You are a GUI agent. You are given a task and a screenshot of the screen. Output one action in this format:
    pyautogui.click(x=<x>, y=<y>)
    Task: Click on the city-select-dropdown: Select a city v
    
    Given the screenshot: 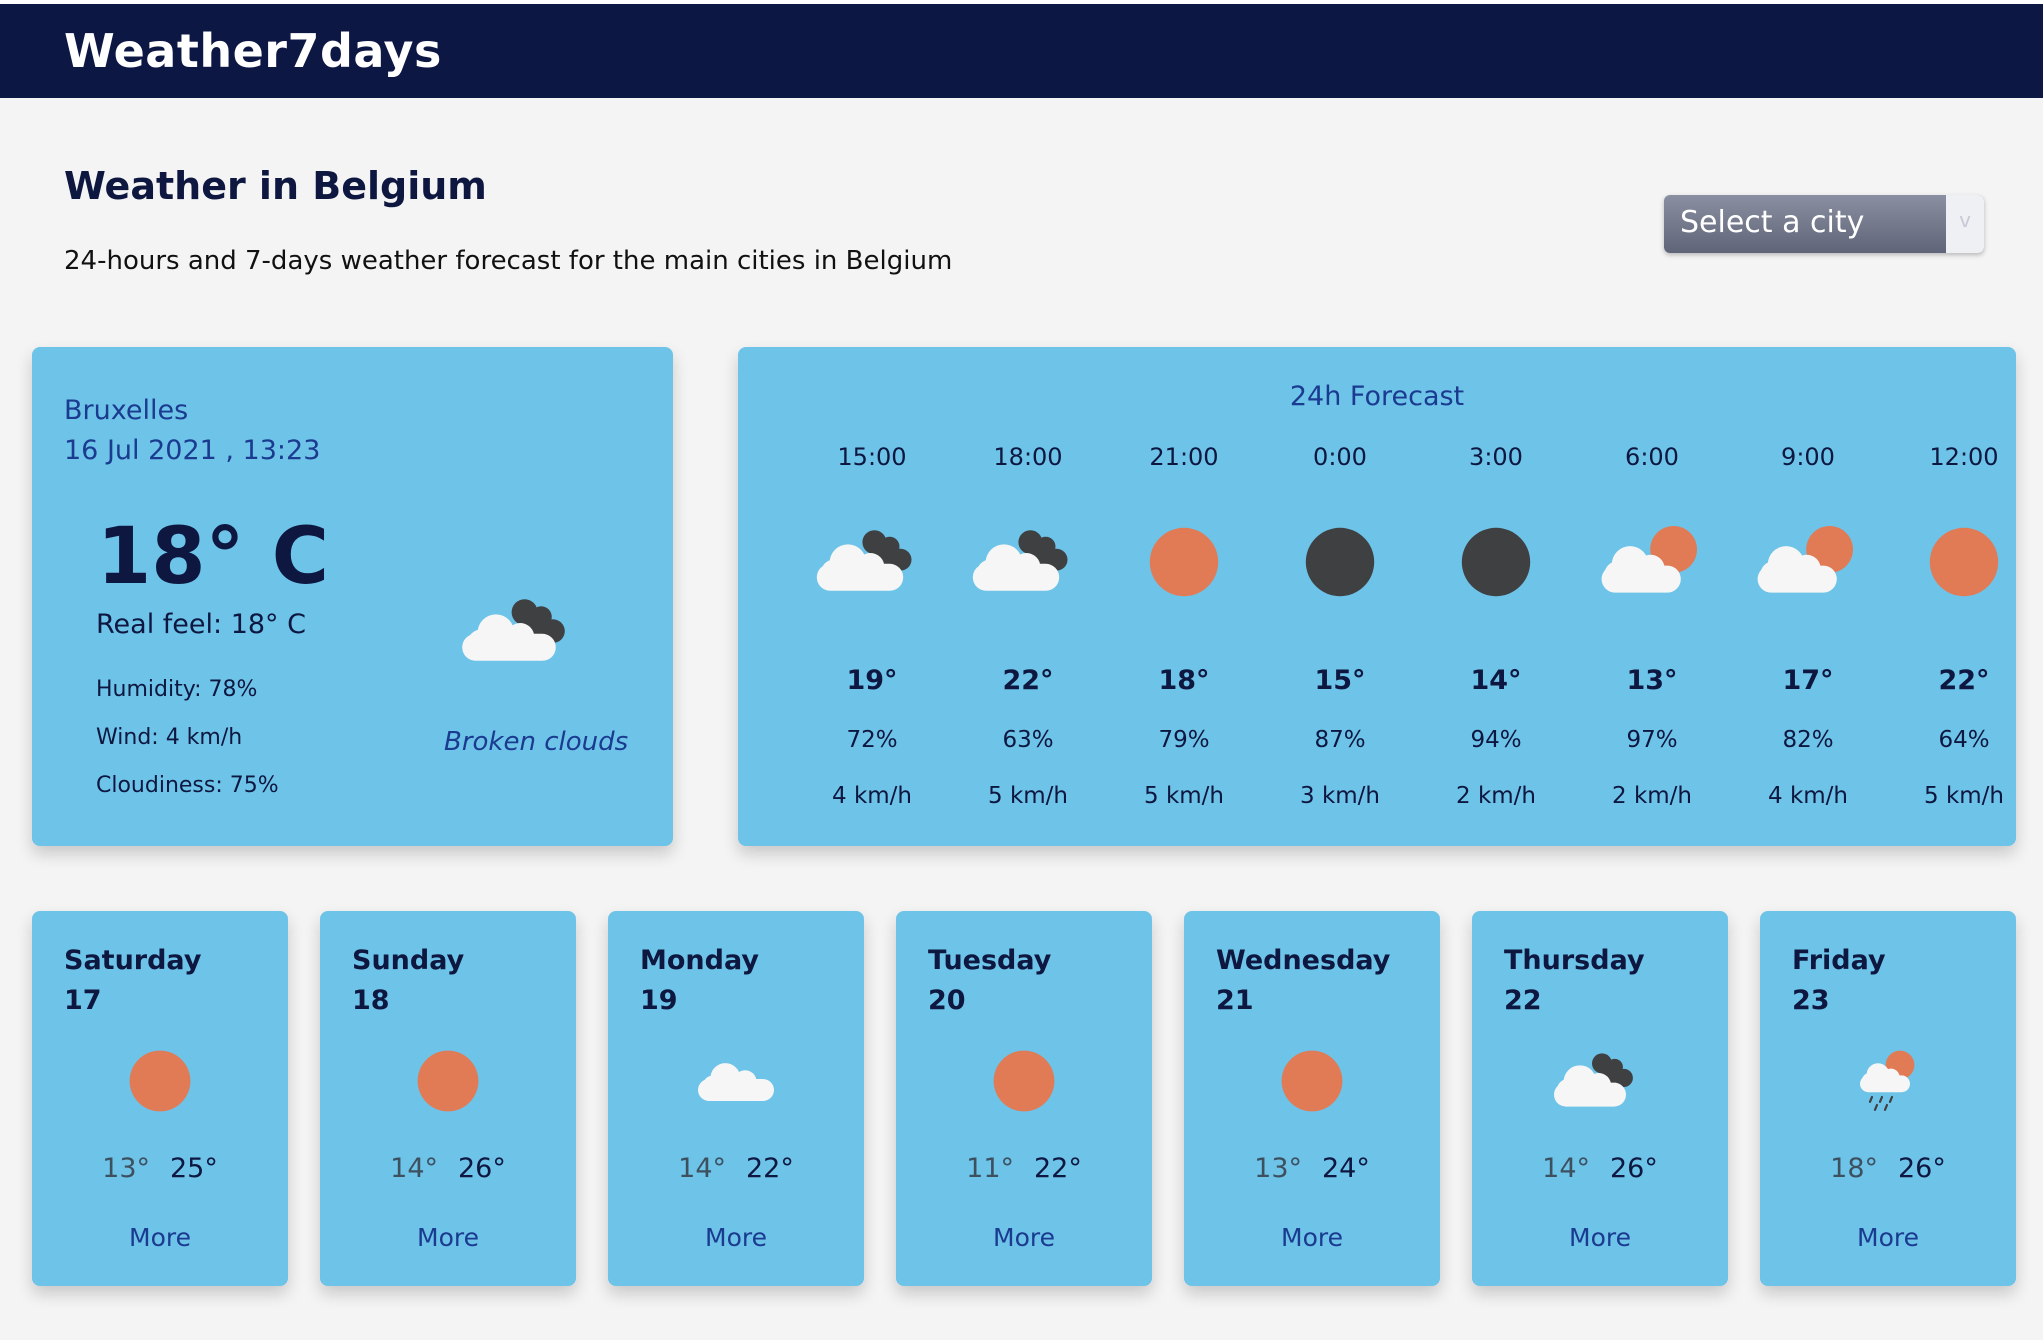 What is the action you would take?
    pyautogui.click(x=1824, y=224)
    